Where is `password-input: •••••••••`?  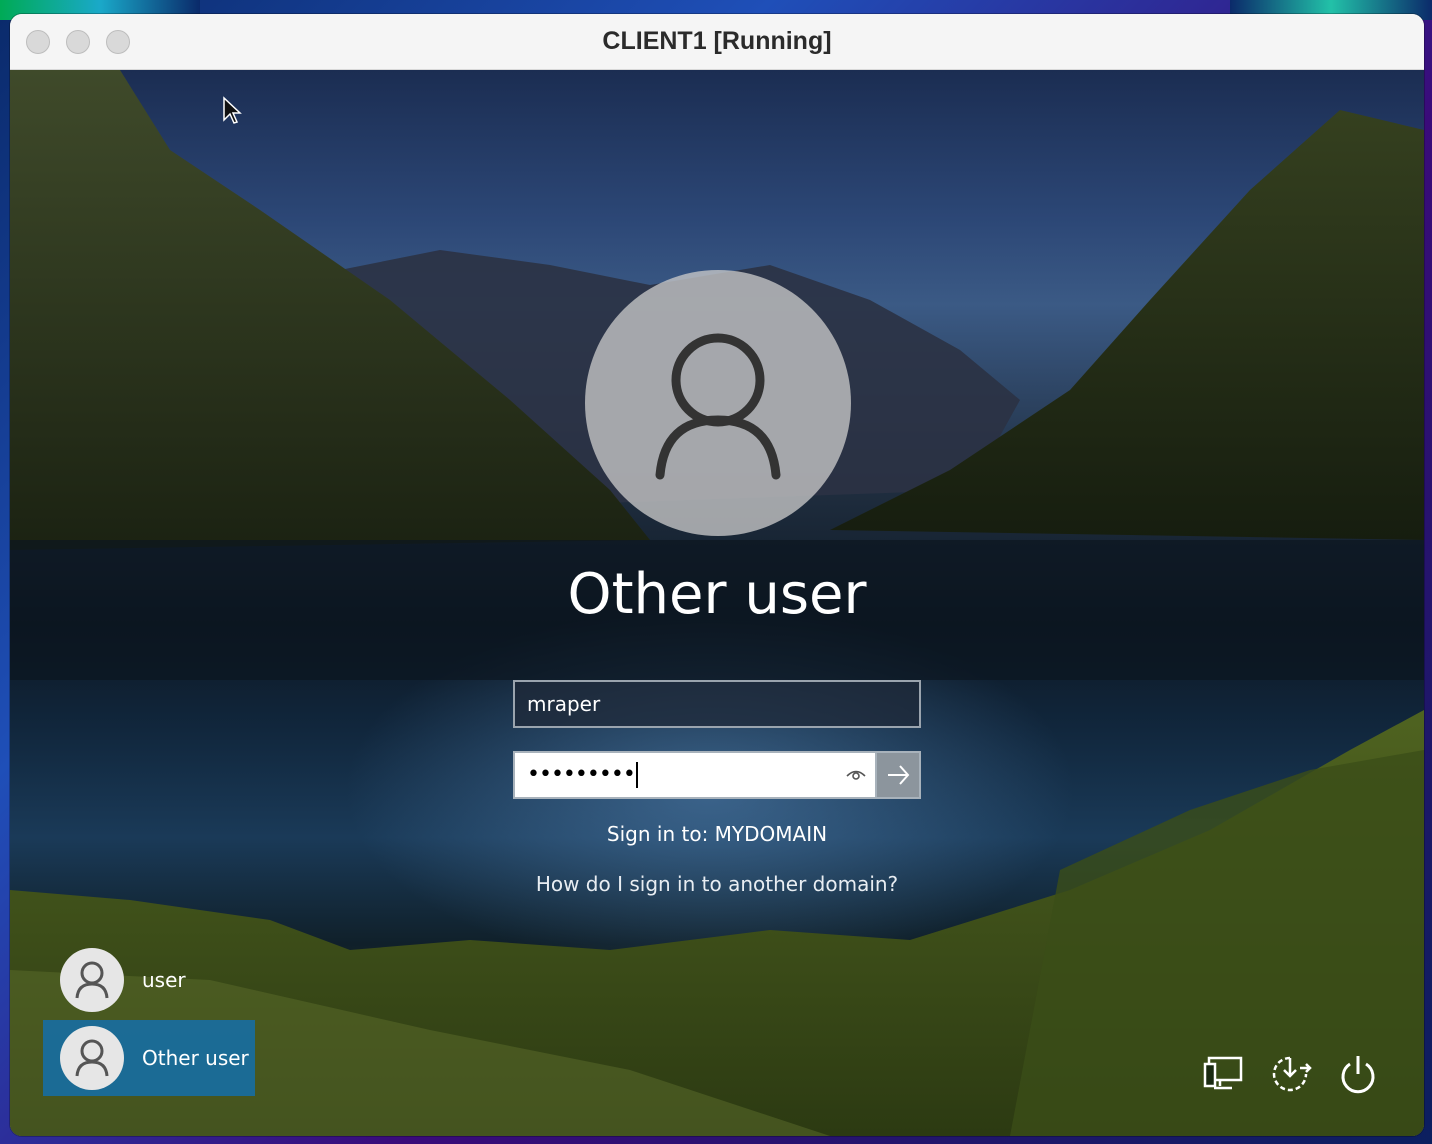 password-input: ••••••••• is located at coordinates (717, 775).